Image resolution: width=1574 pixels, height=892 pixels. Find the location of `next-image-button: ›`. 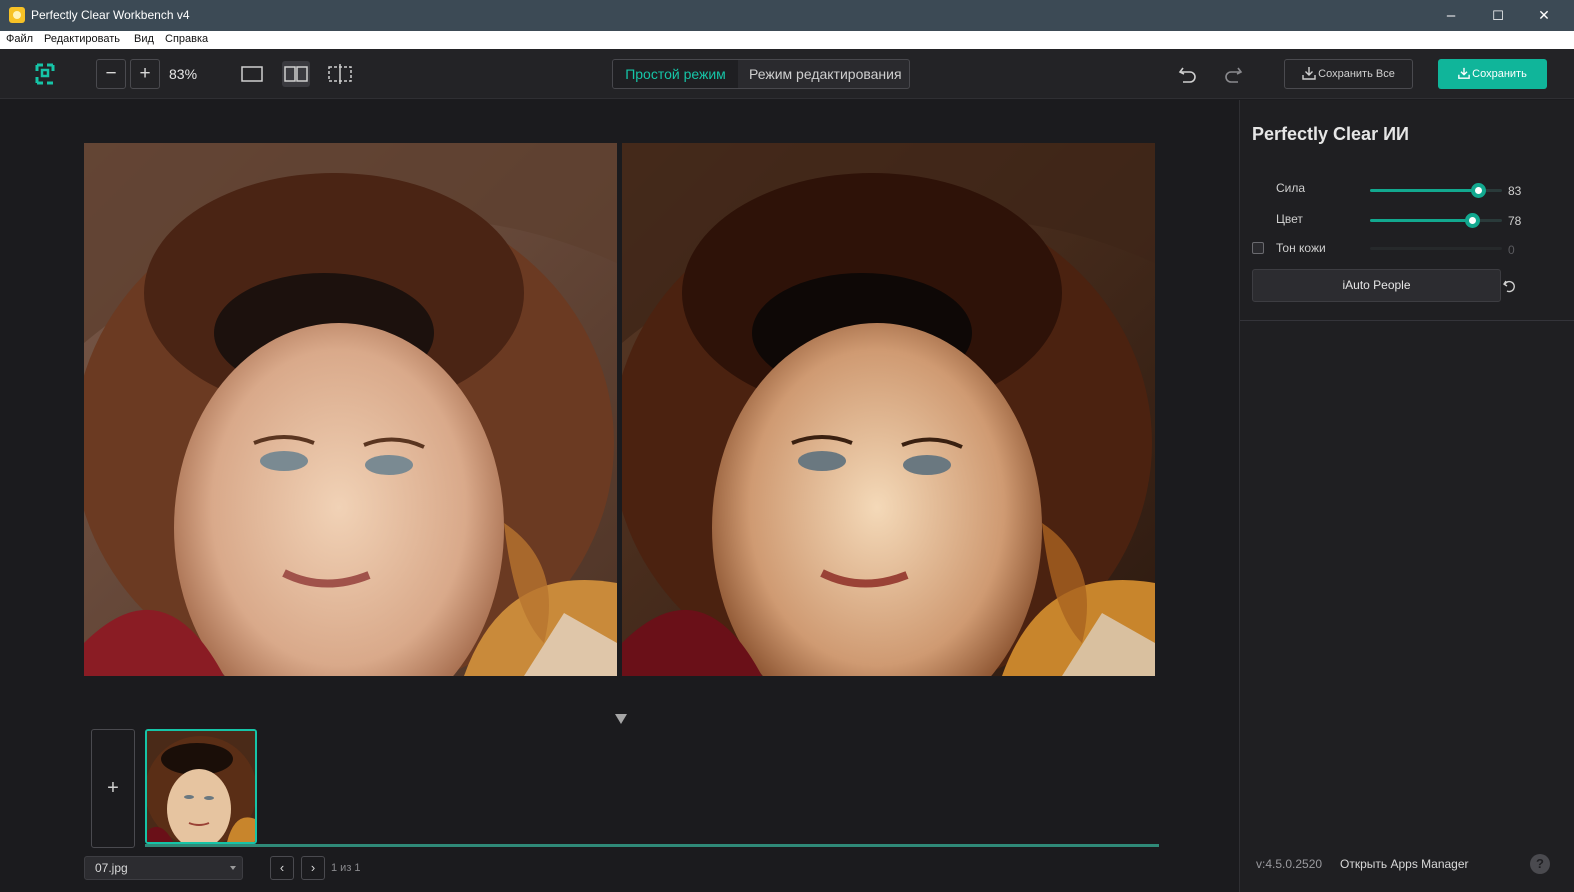

next-image-button: › is located at coordinates (313, 868).